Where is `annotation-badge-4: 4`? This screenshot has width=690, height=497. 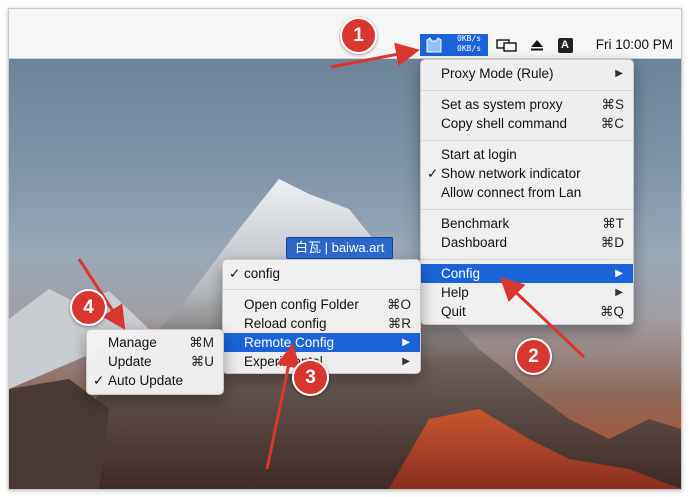
annotation-badge-4: 4 is located at coordinates (88, 307).